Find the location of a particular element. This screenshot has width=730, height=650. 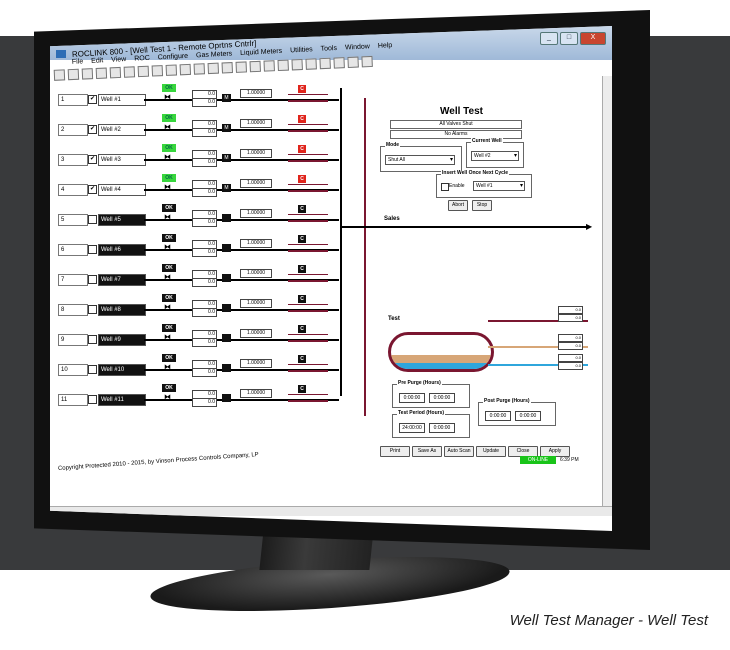

graph-icon is located at coordinates (227, 68).